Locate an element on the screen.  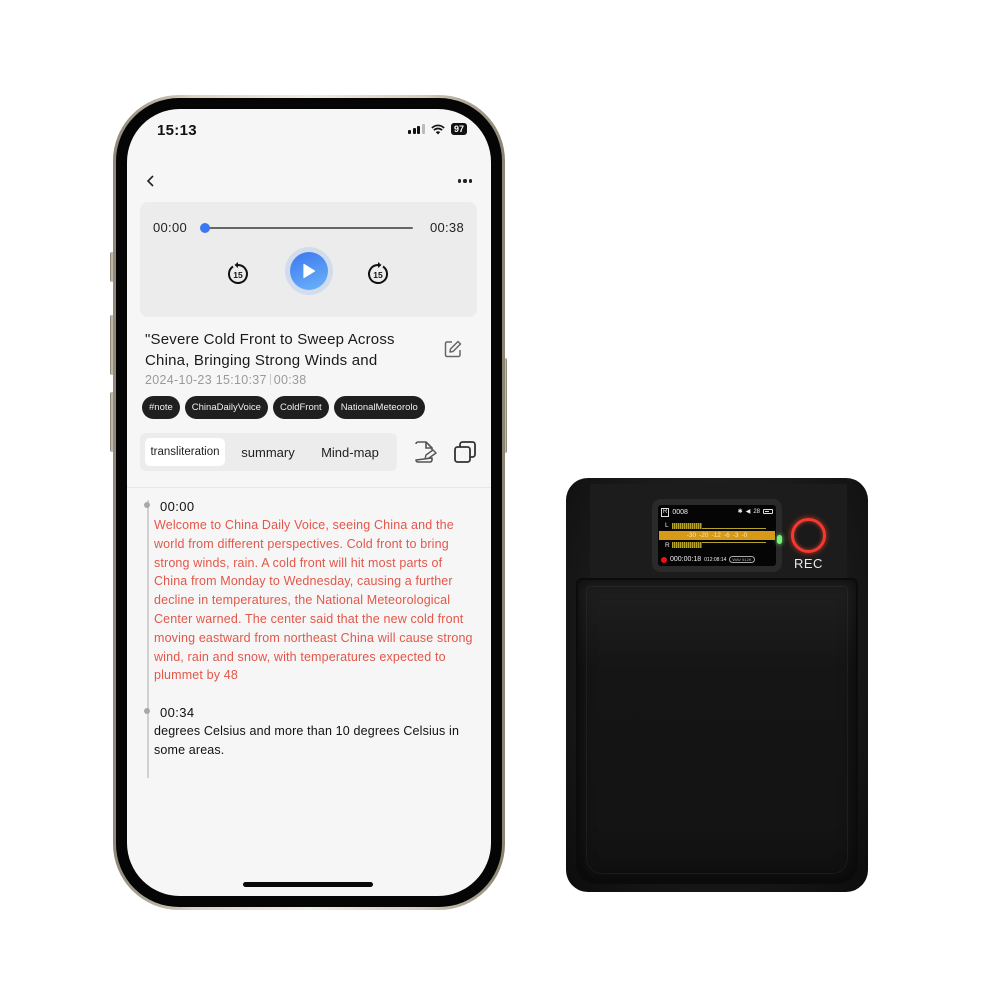
section-divider is located at coordinates (309, 487).